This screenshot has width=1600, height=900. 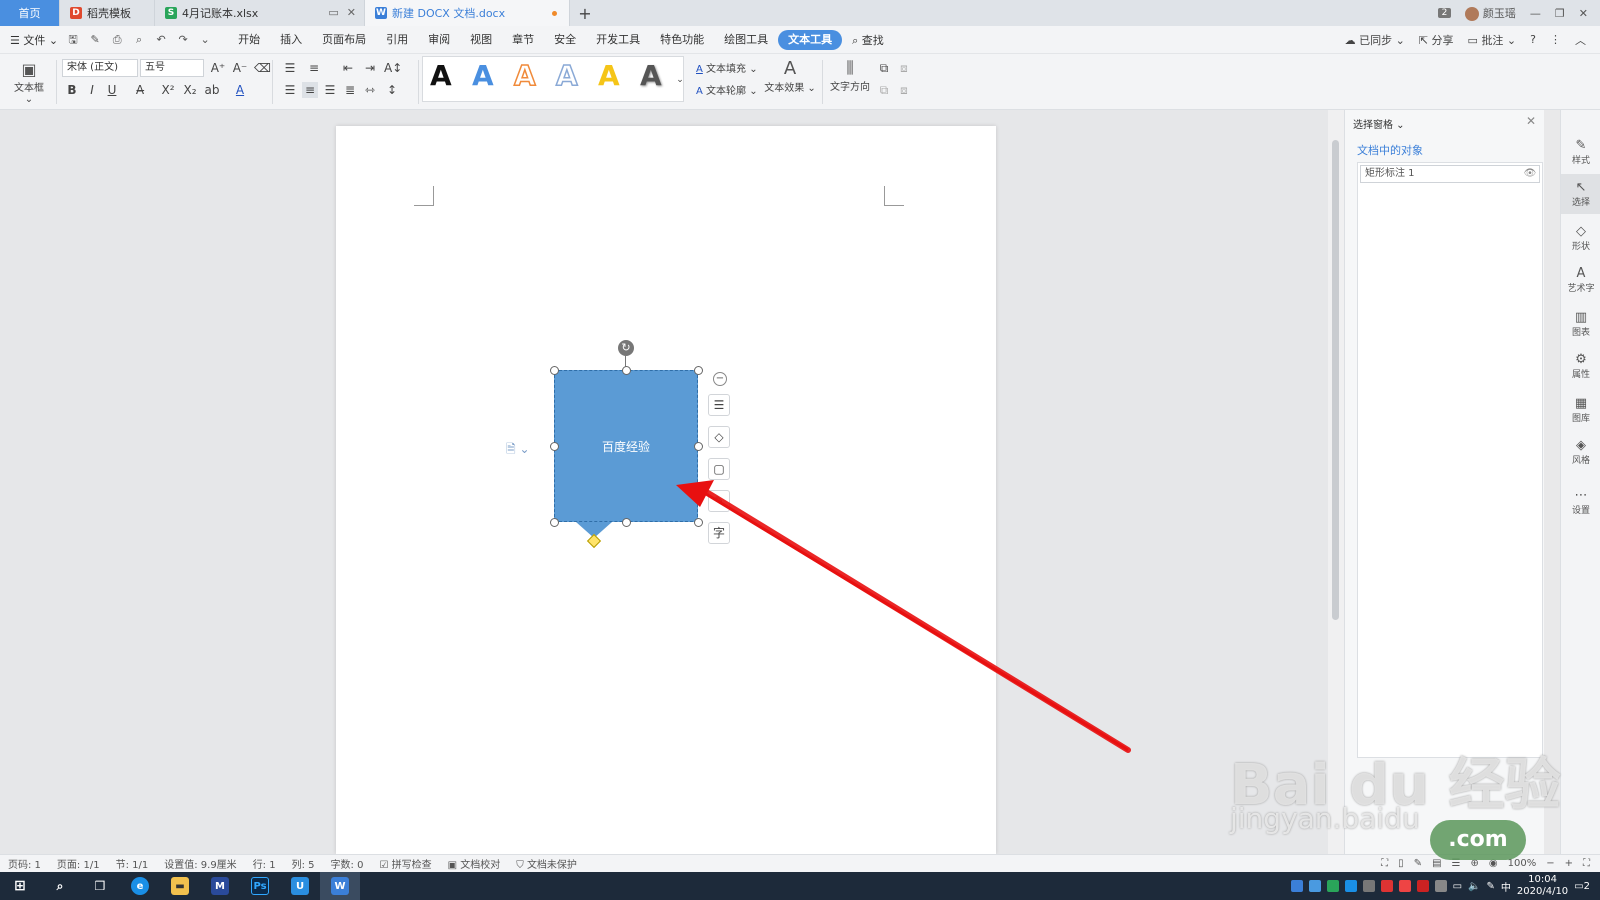 I want to click on wrap-text-icon: ☰, so click(x=719, y=405).